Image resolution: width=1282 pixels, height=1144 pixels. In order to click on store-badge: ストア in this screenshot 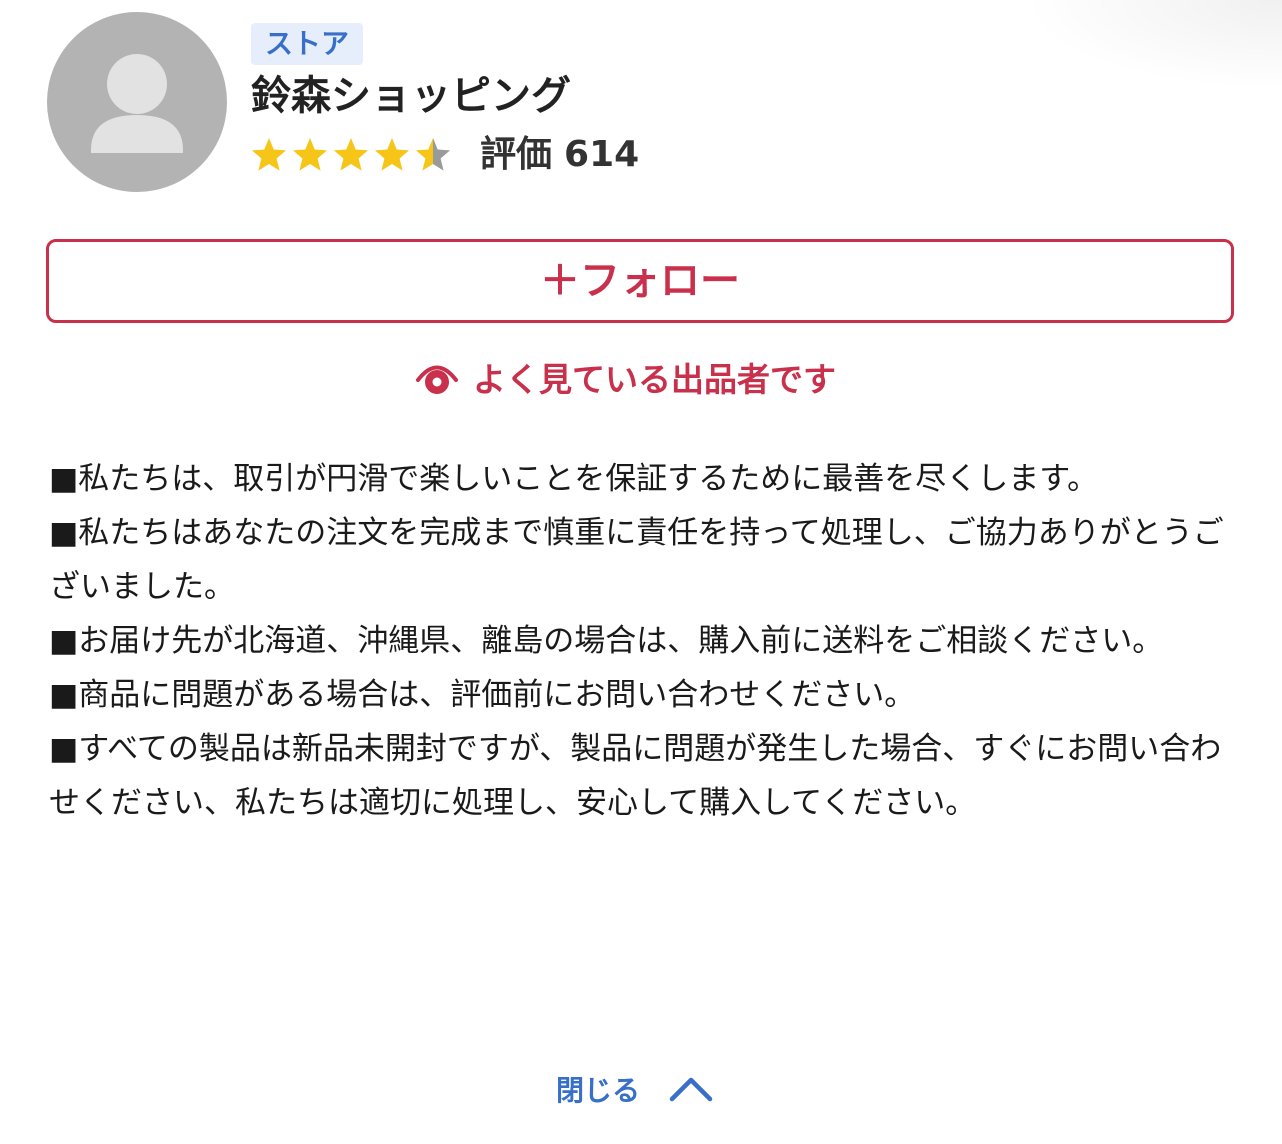, I will do `click(307, 44)`.